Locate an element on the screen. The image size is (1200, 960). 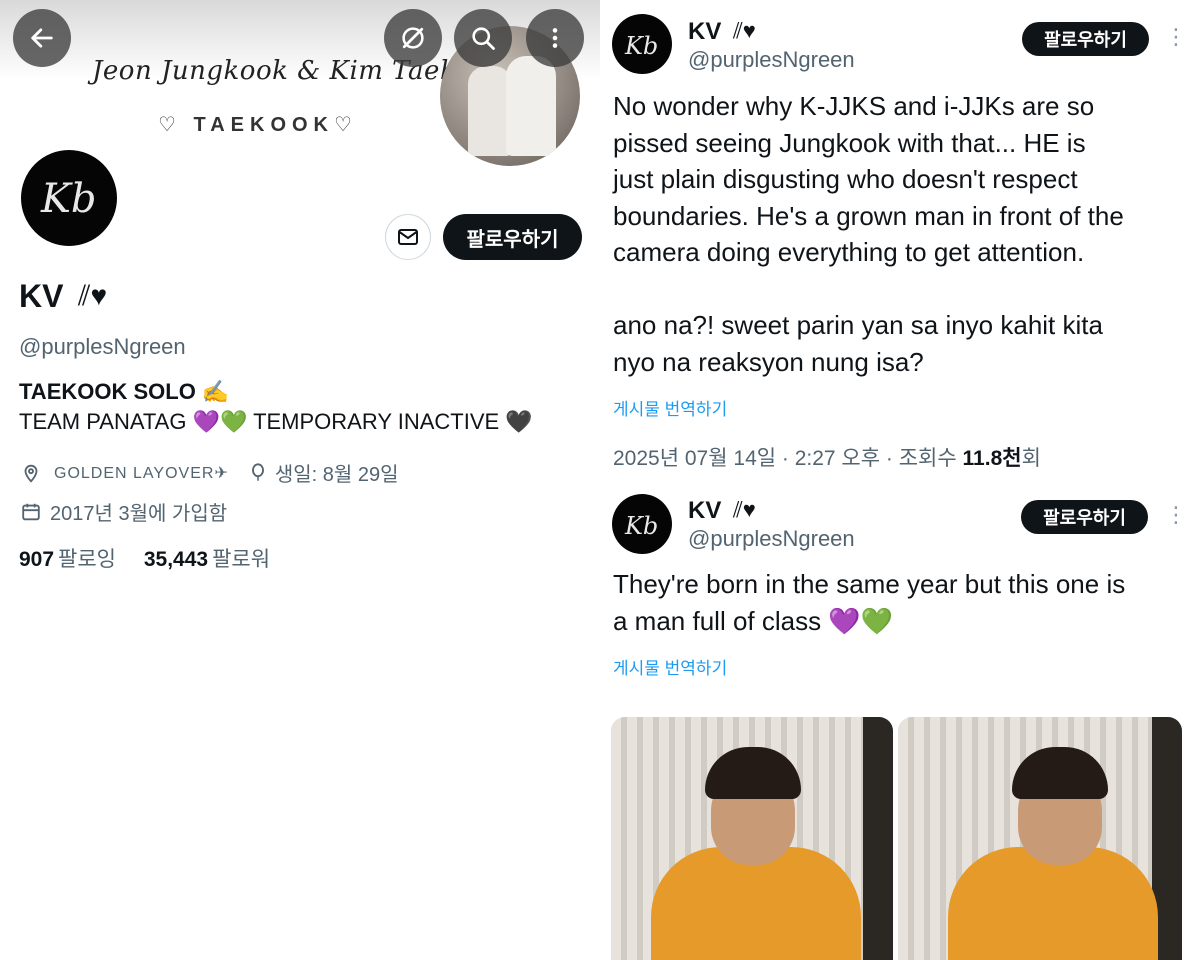
tweet-text-line: nyo na reaksyon nung isa? is located at coordinates (768, 361).